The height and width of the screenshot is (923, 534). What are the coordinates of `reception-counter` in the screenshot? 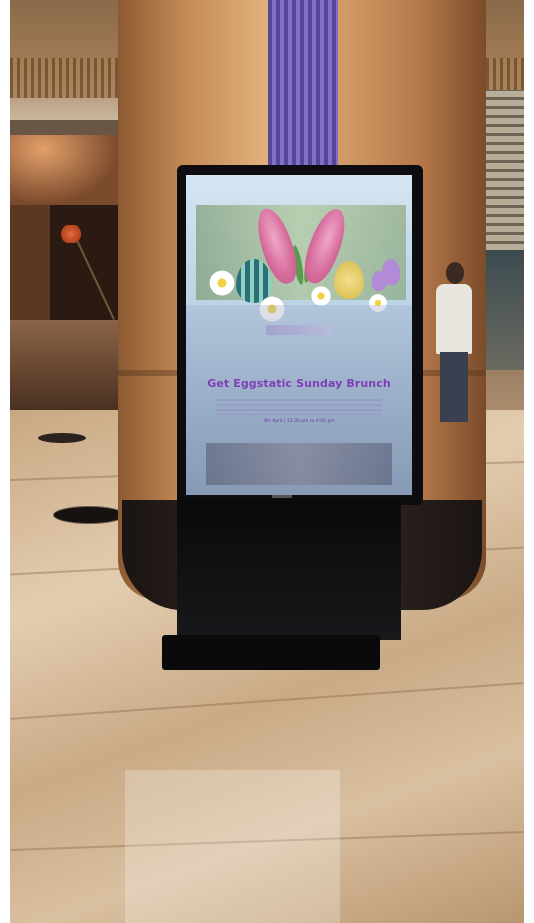 It's located at (65, 365).